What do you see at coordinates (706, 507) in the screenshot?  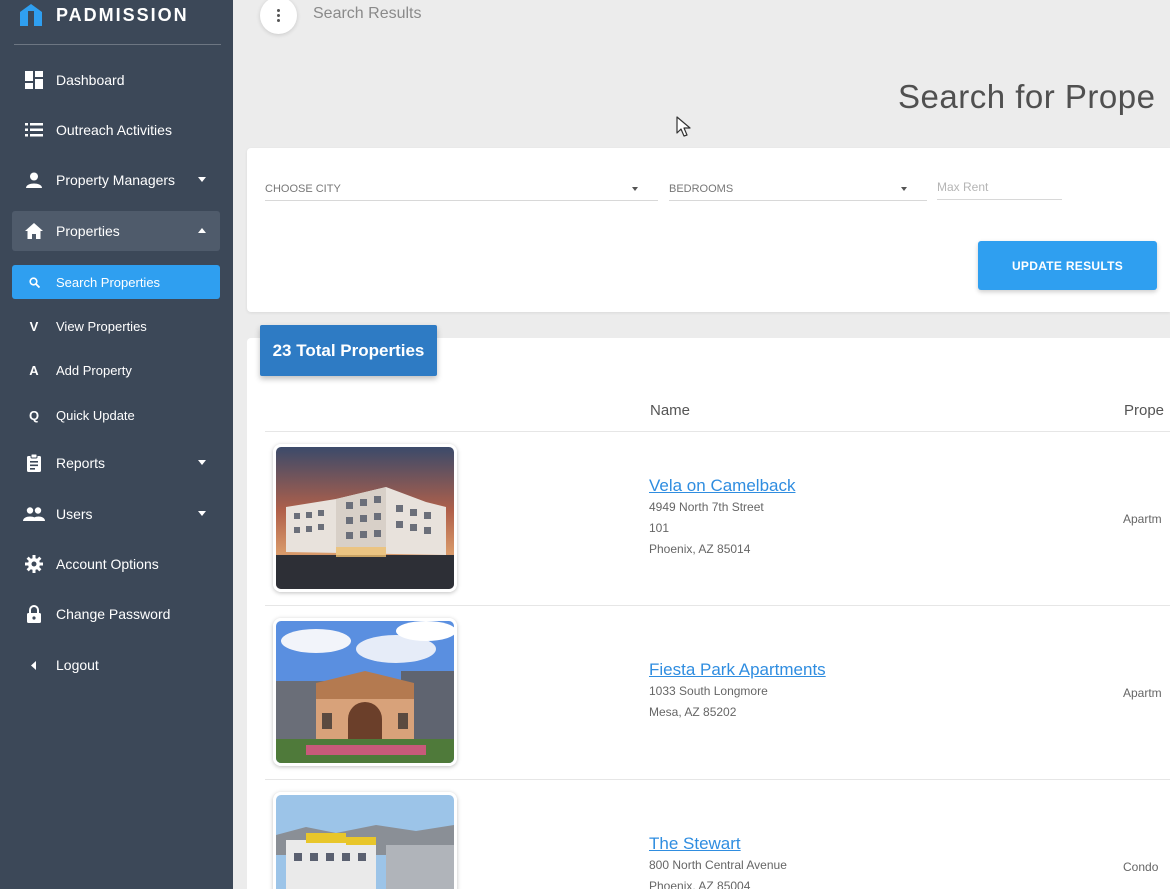 I see `address-line: 4949 North 7th Street` at bounding box center [706, 507].